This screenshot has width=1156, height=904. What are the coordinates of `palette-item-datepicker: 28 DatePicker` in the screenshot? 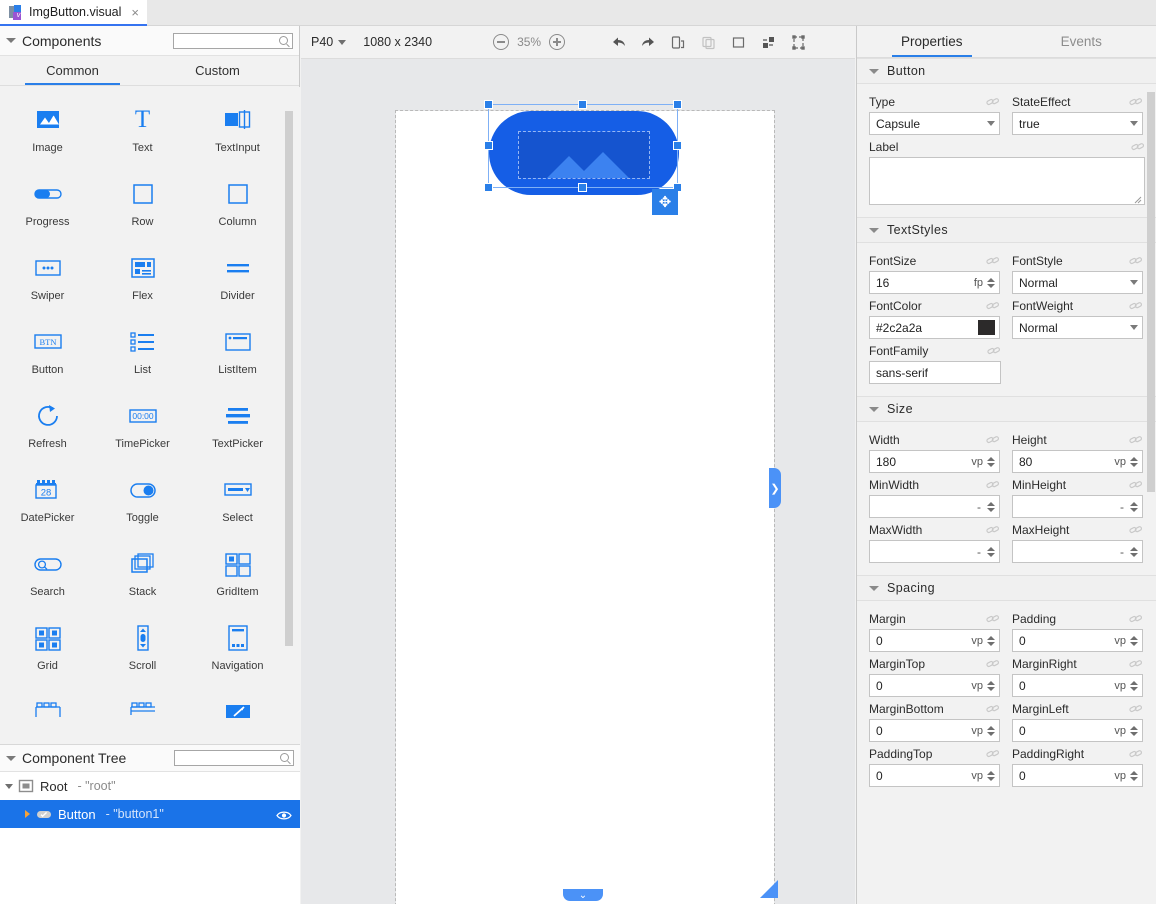 It's located at (47, 504).